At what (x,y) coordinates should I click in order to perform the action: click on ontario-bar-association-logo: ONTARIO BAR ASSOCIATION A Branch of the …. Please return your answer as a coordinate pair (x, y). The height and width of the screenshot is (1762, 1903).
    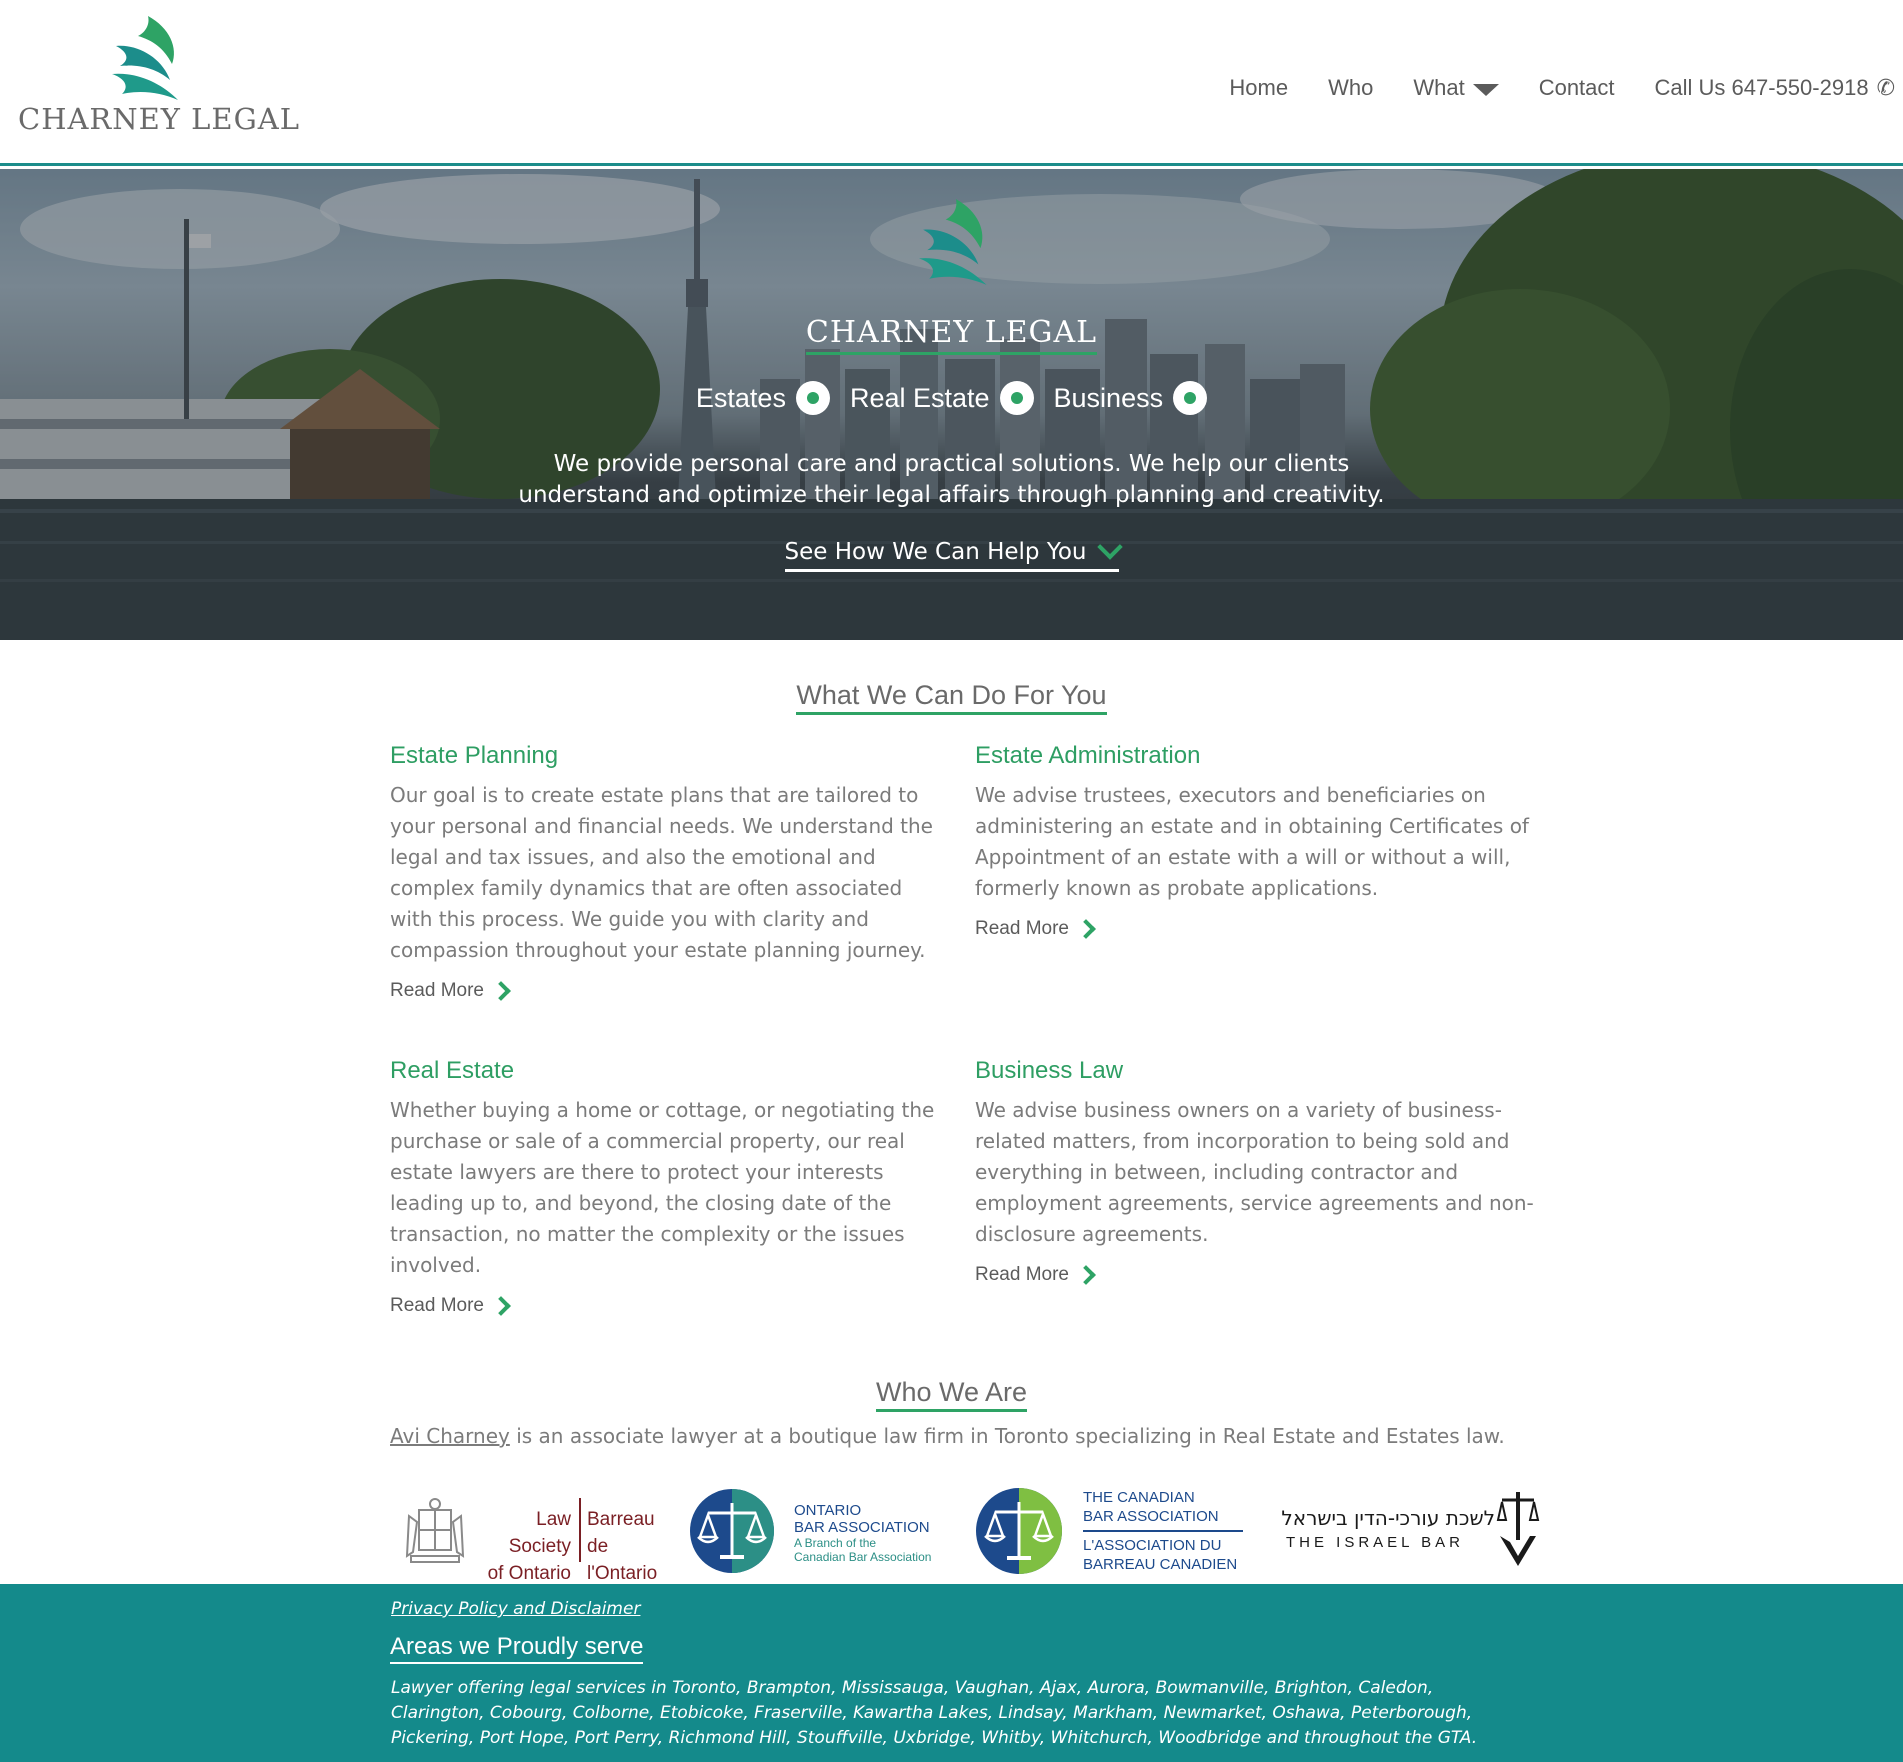
    Looking at the image, I should click on (819, 1531).